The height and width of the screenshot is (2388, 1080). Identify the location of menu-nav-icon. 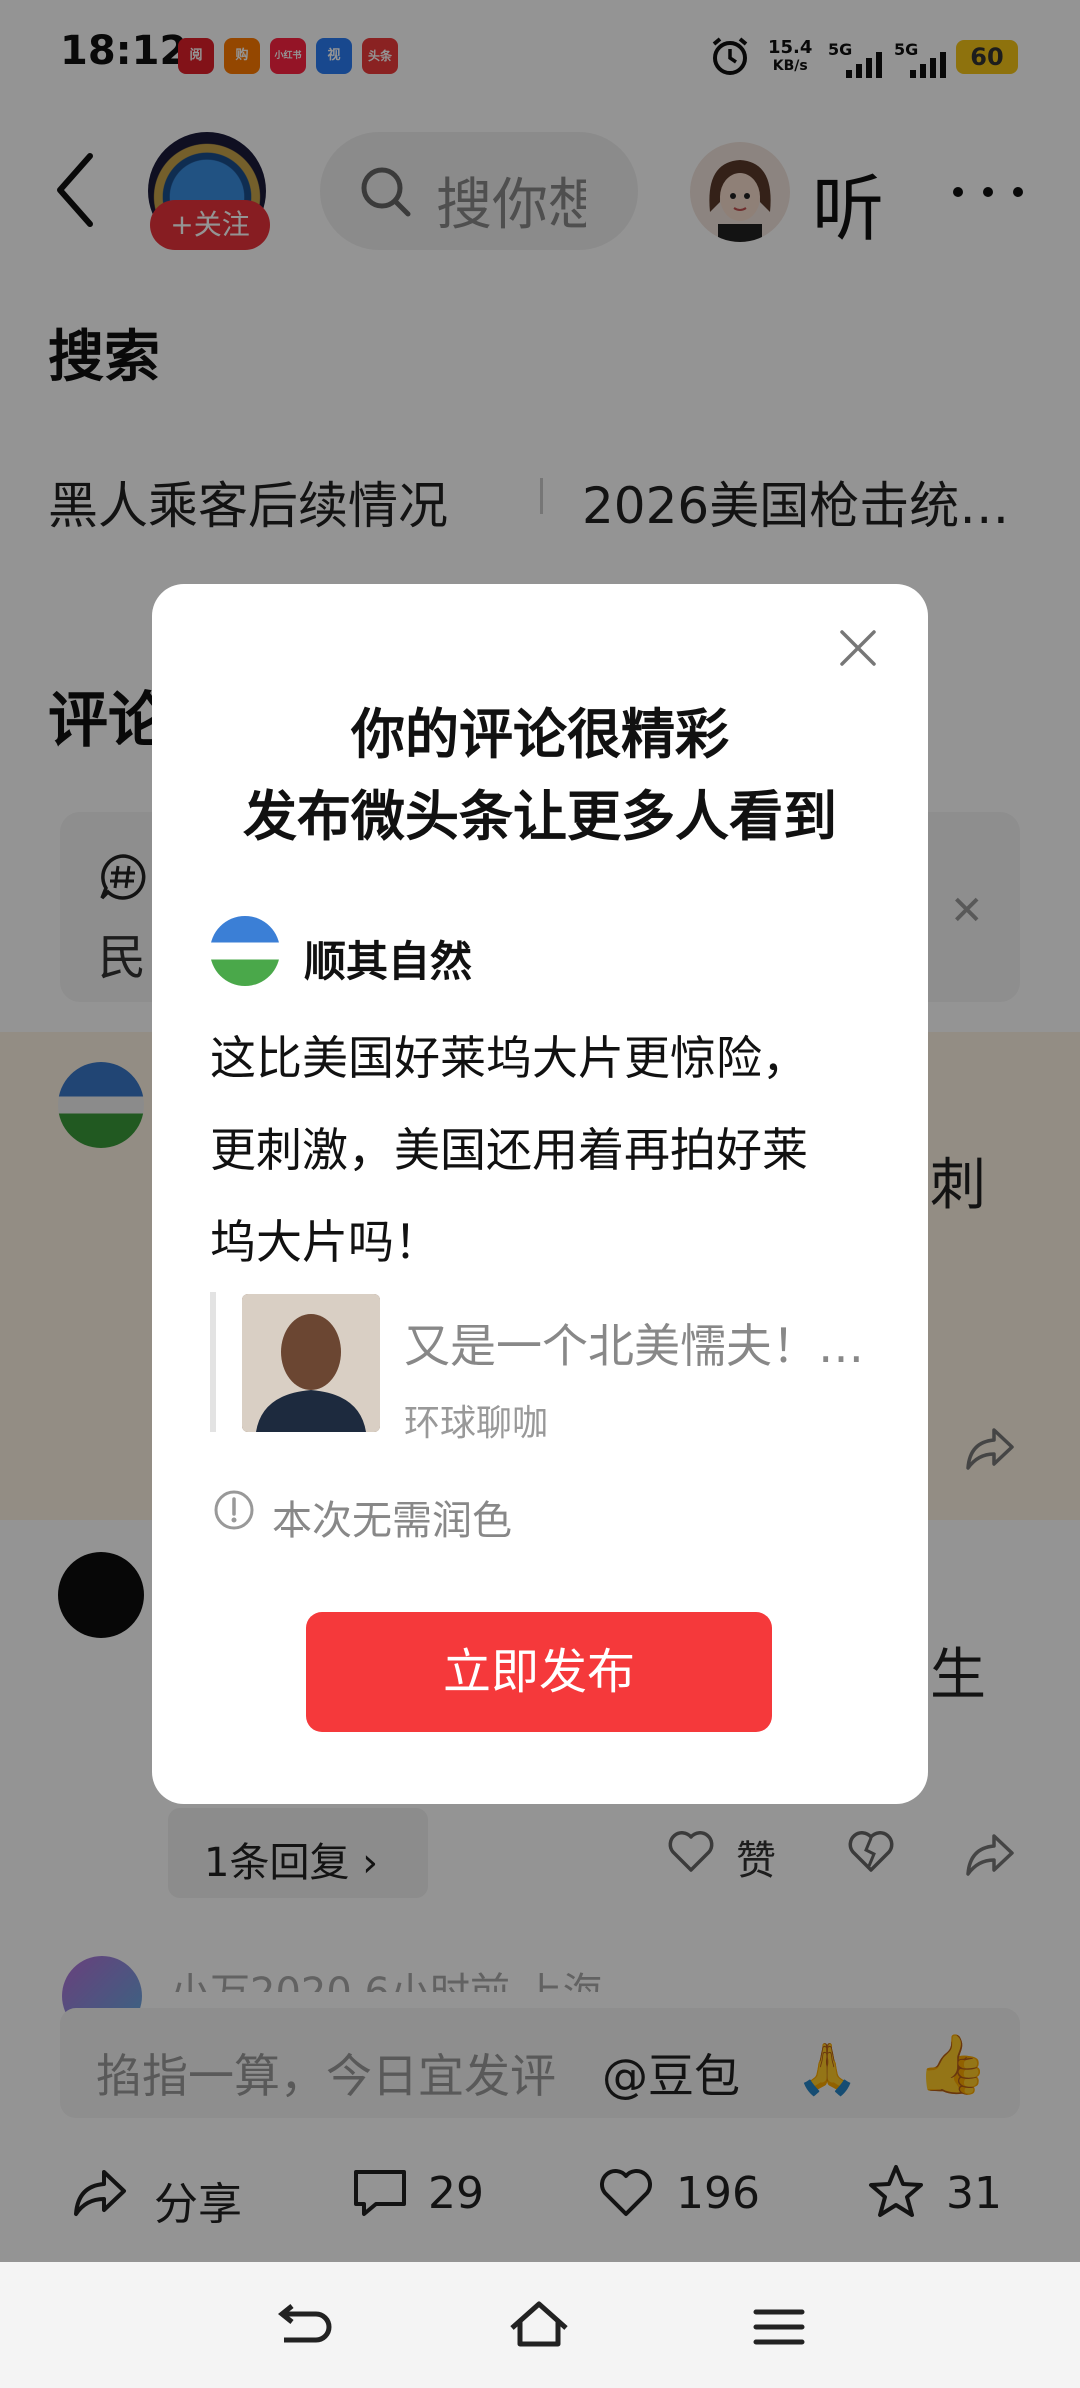
(779, 2327).